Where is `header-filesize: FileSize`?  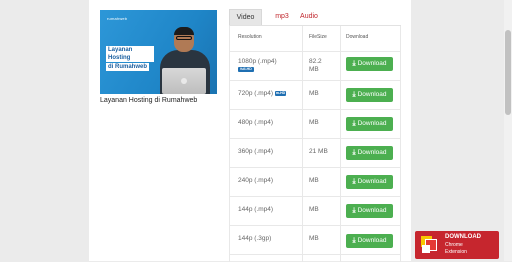
header-filesize: FileSize is located at coordinates (318, 37).